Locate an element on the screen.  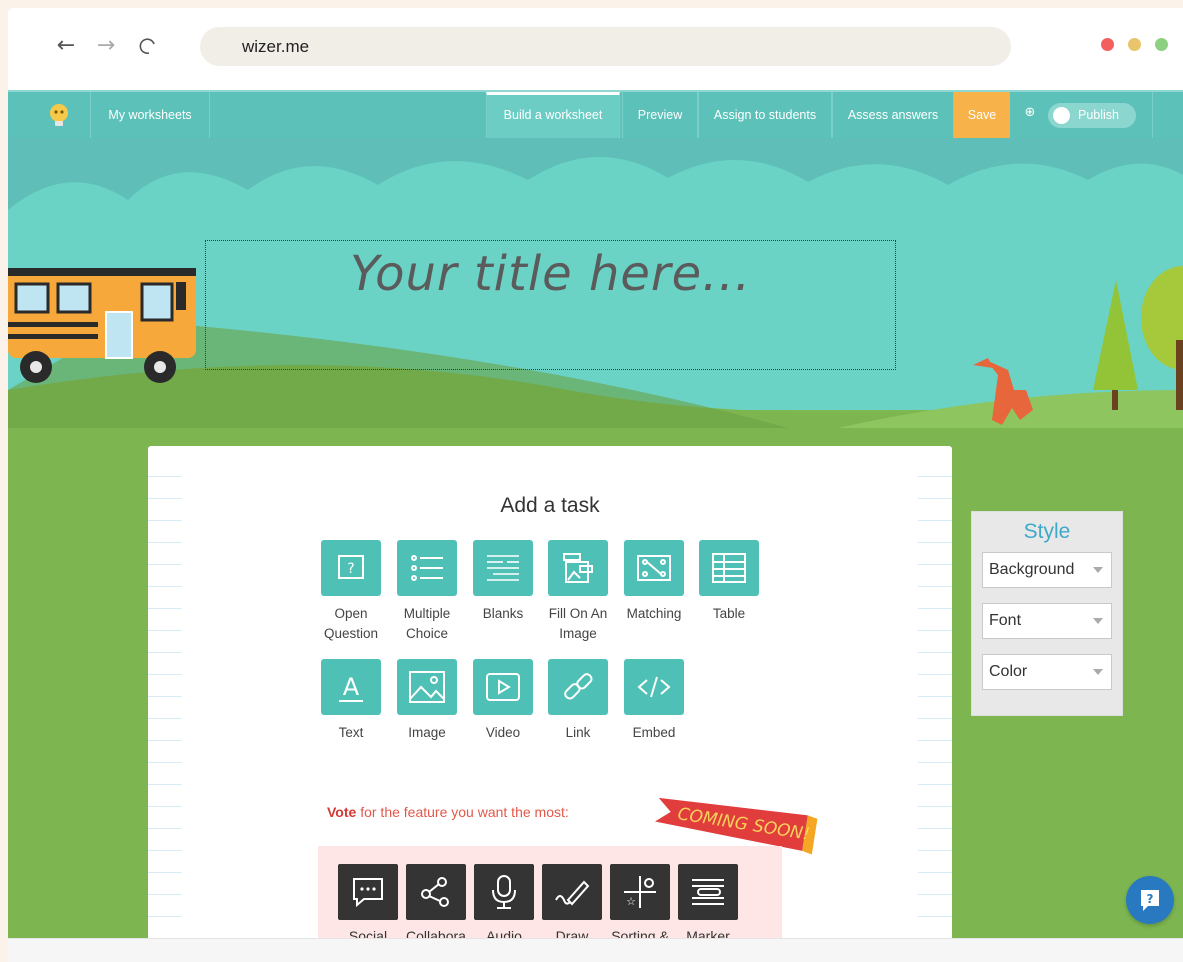
task-open-question: ? Open Question is located at coordinates (351, 592).